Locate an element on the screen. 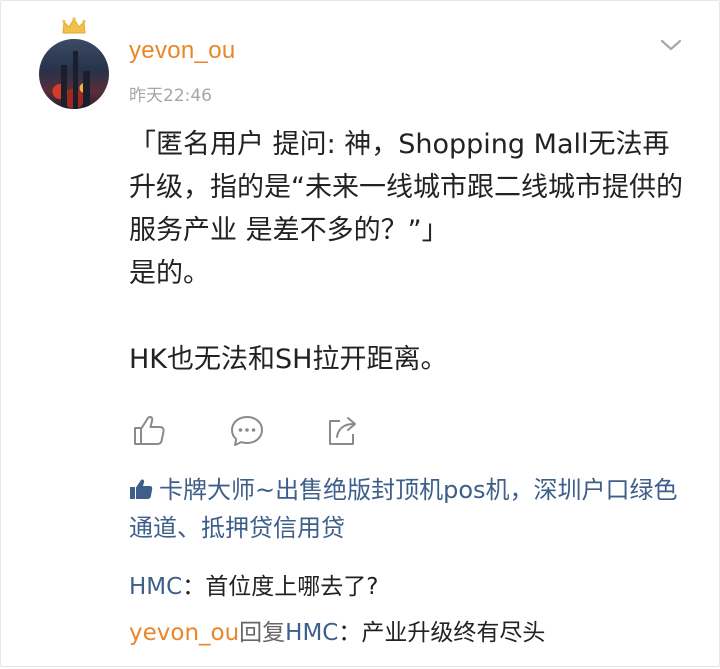 This screenshot has height=669, width=720. comment-item: HMC：首位度上哪去了? is located at coordinates (253, 584).